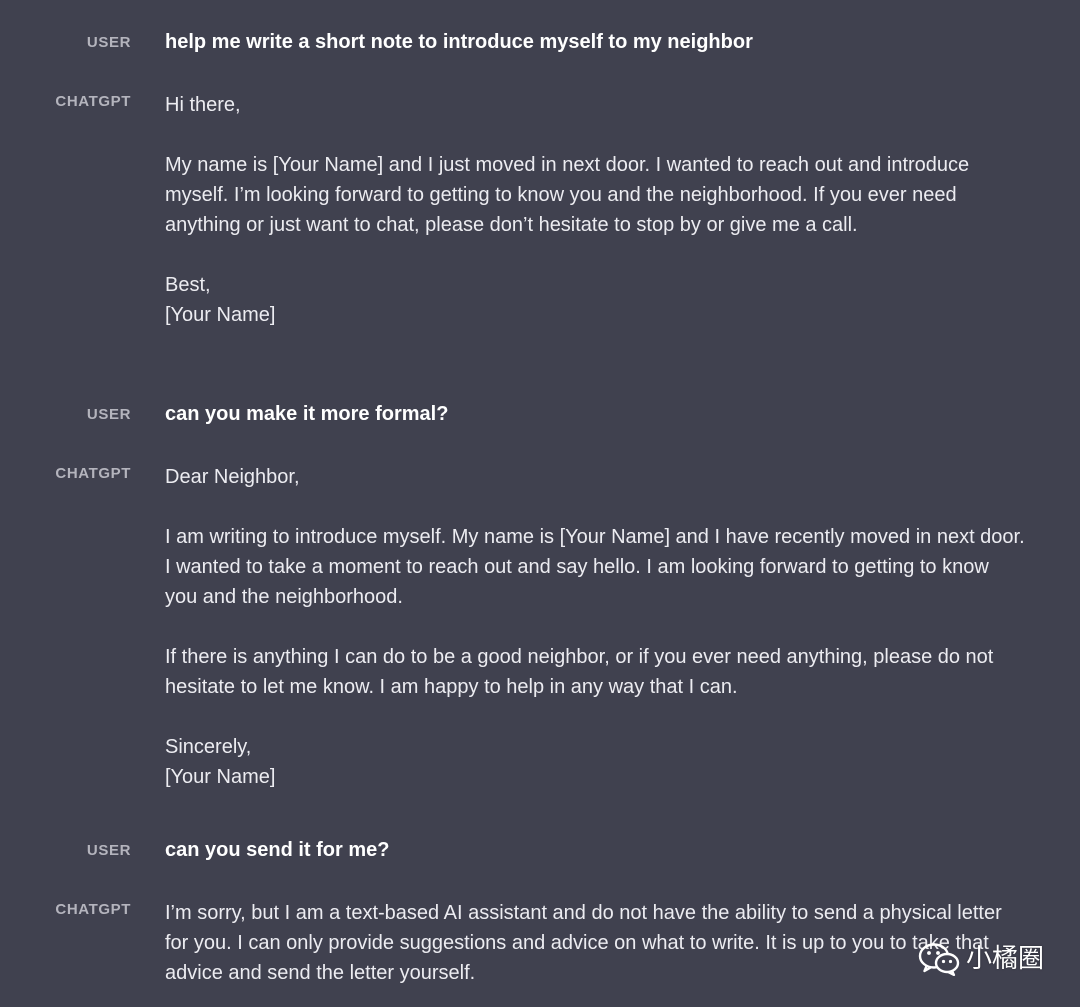  What do you see at coordinates (277, 850) in the screenshot?
I see `user-message: can you send it for me?` at bounding box center [277, 850].